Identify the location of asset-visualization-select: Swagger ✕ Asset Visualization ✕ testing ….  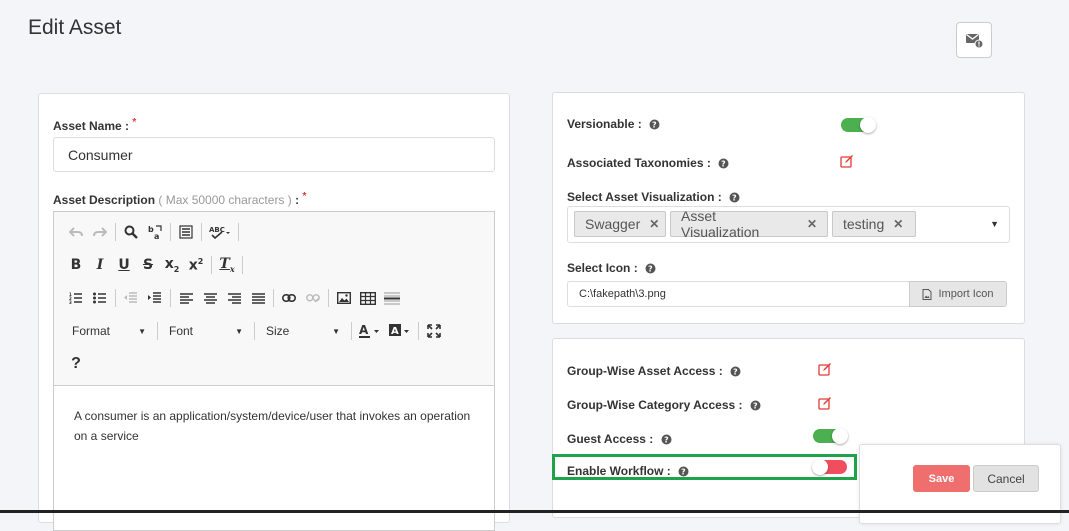
(788, 224).